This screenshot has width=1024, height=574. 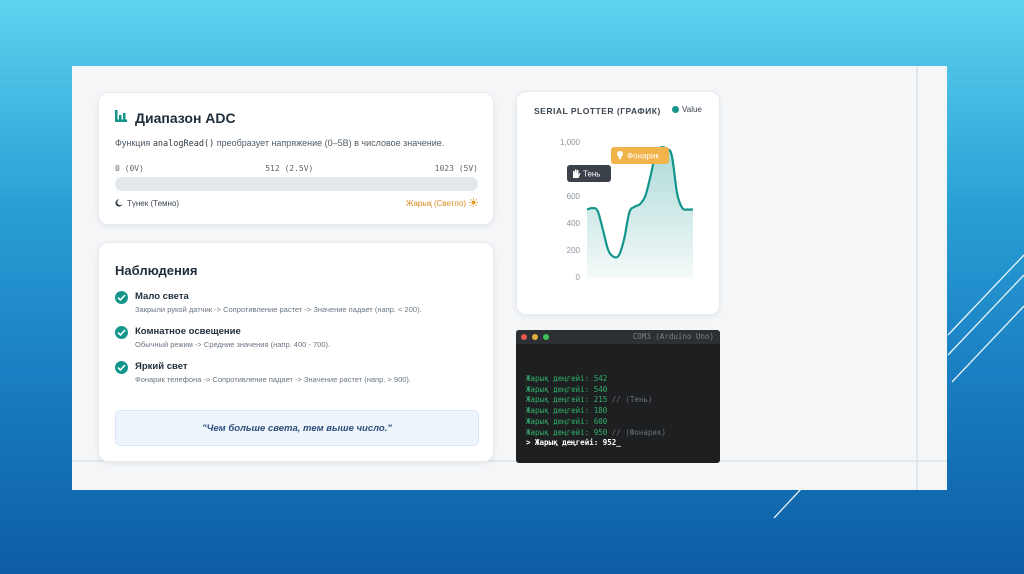 I want to click on shadow-badge: Тень, so click(x=589, y=173).